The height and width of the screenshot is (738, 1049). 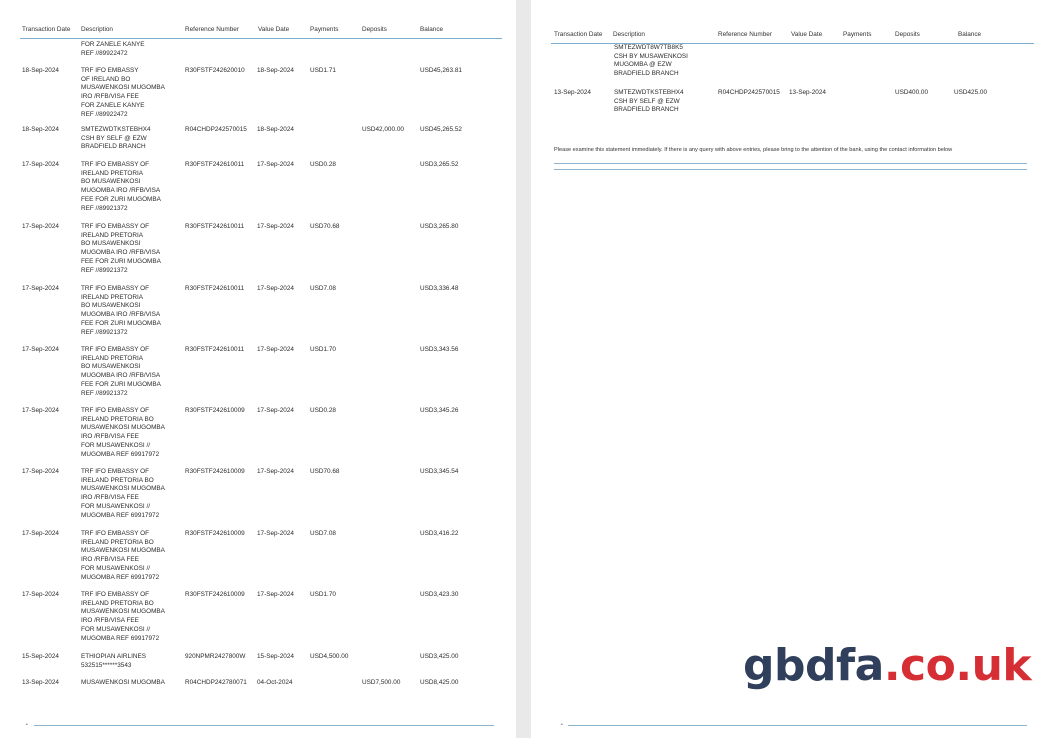 What do you see at coordinates (957, 665) in the screenshot?
I see `watermark-domain: .co.uk` at bounding box center [957, 665].